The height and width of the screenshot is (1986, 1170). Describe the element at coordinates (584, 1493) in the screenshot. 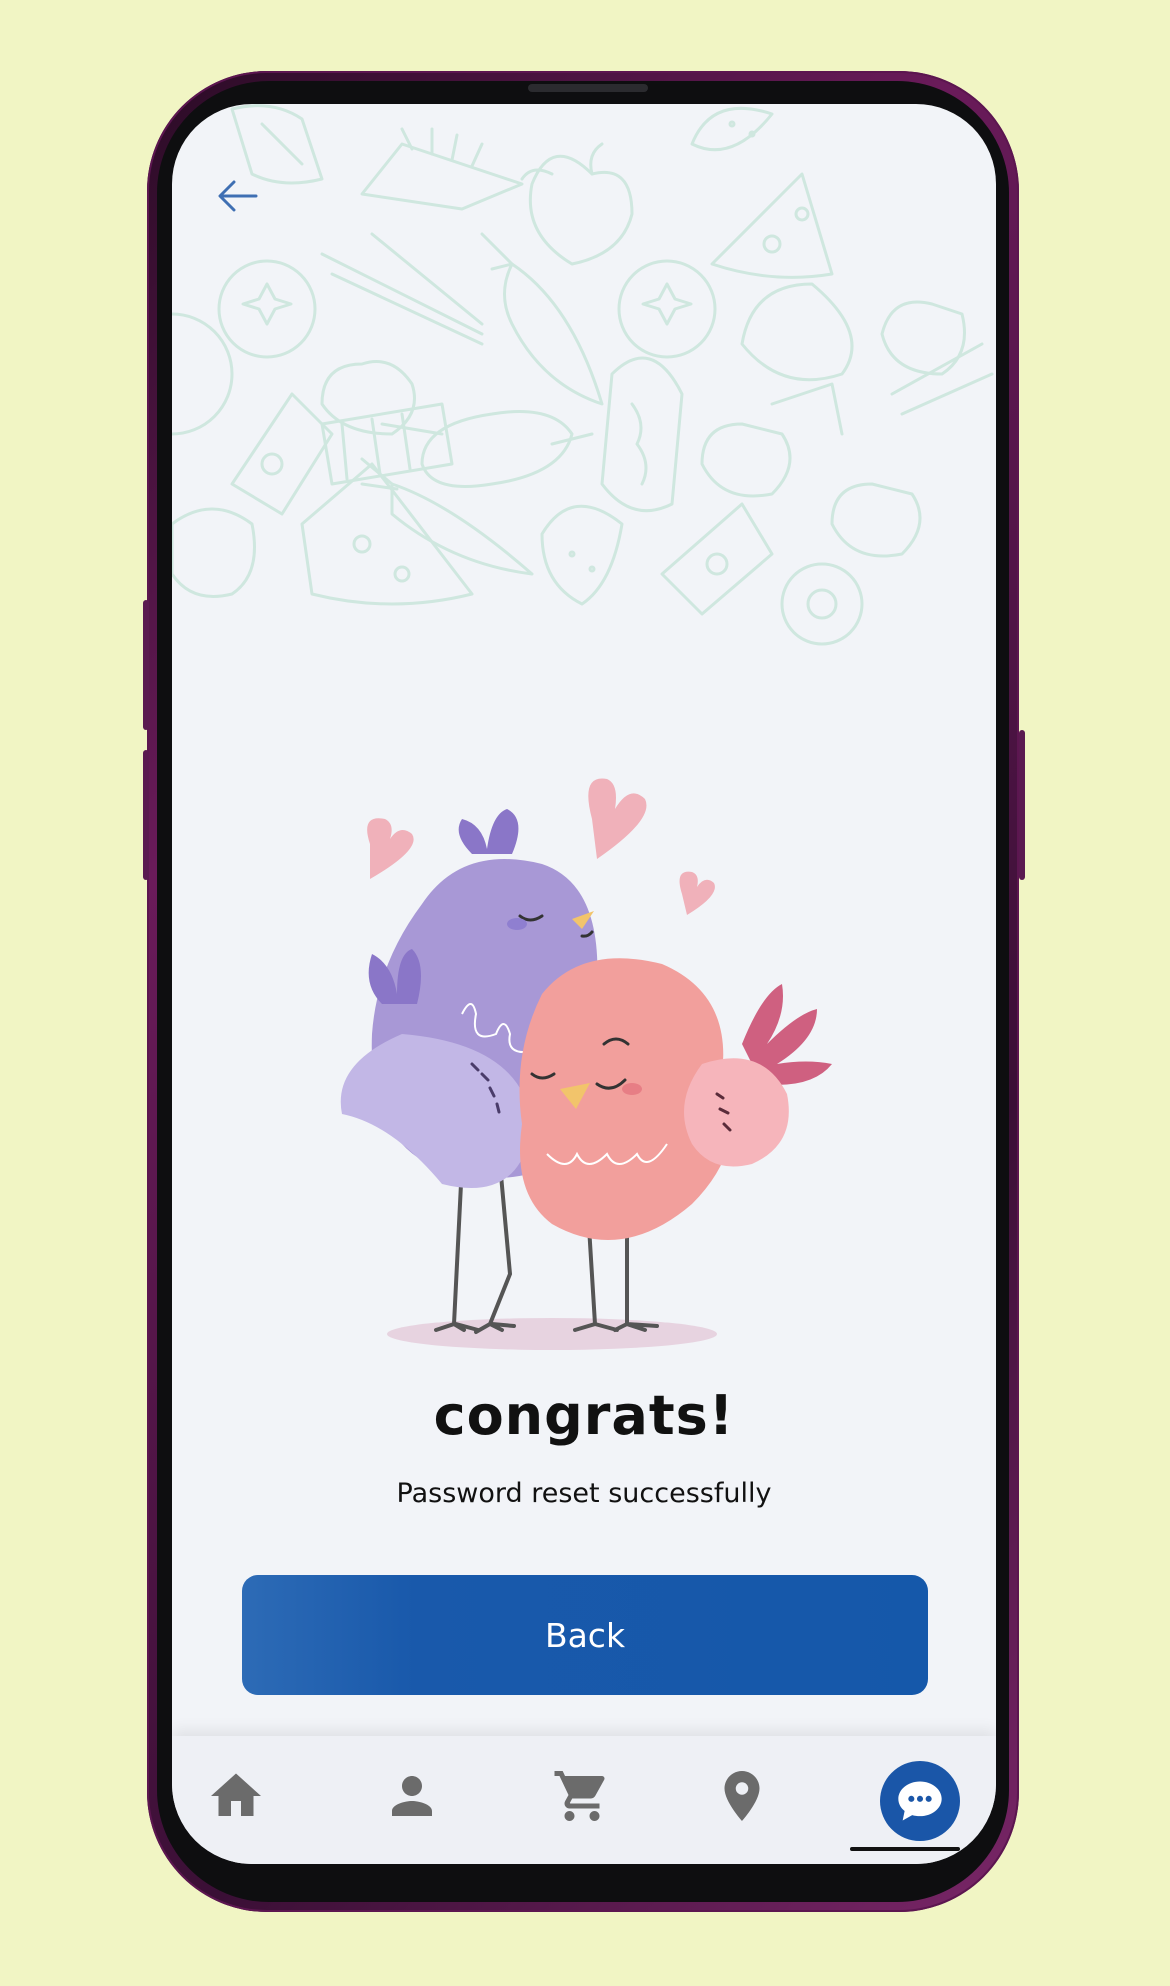

I see `success-message: Password reset successfully` at that location.